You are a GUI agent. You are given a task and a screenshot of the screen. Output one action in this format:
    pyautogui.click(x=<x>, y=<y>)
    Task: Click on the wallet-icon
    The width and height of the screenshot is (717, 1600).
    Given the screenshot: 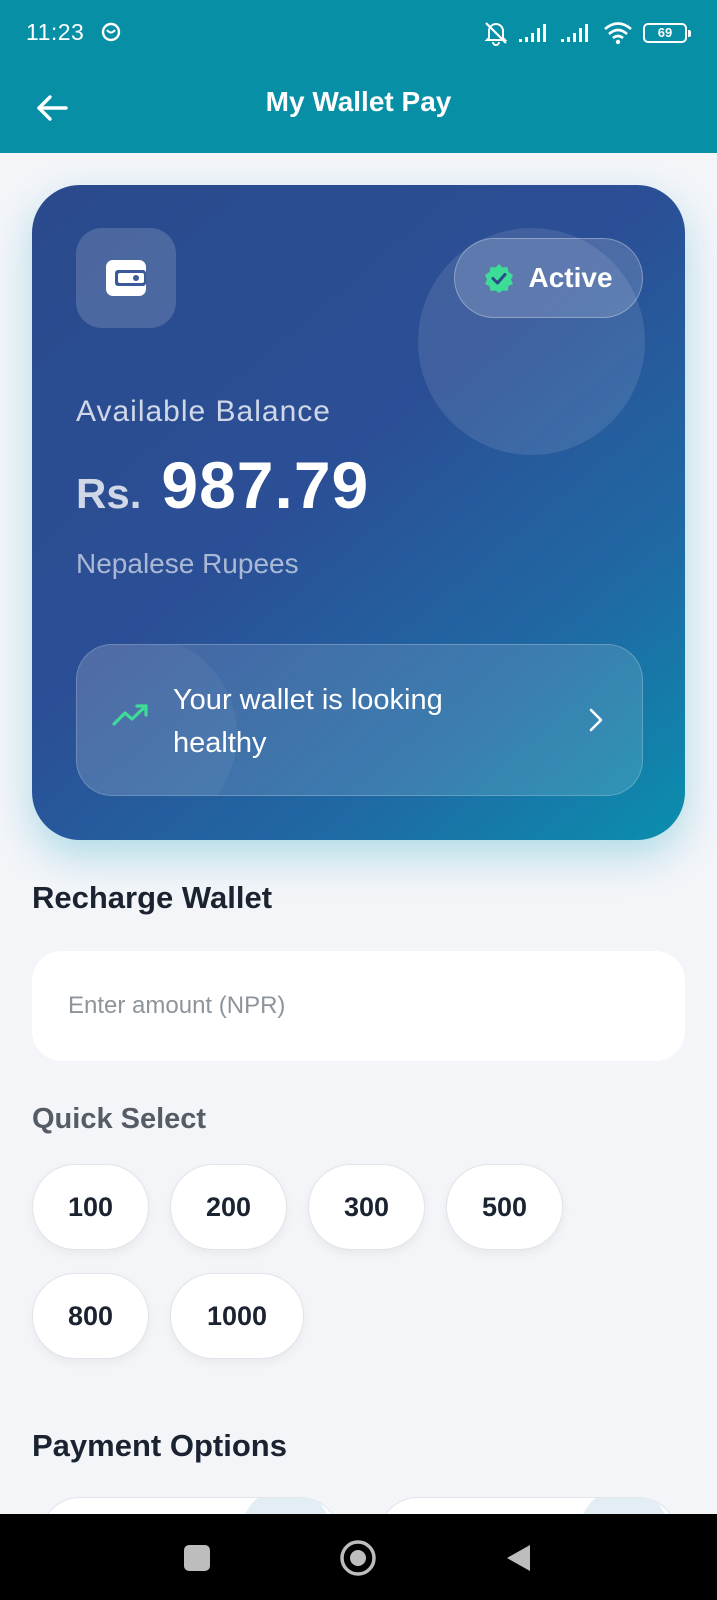 What is the action you would take?
    pyautogui.click(x=126, y=278)
    